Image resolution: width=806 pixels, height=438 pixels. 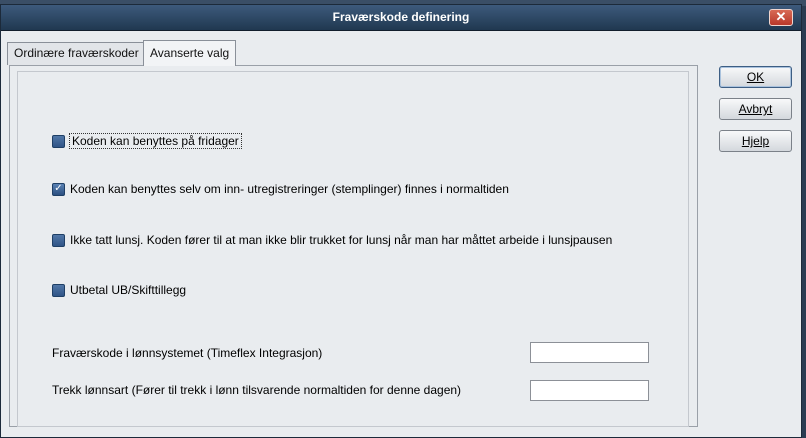 I want to click on title-bar: Fraværskode definering ✕, so click(x=401, y=18).